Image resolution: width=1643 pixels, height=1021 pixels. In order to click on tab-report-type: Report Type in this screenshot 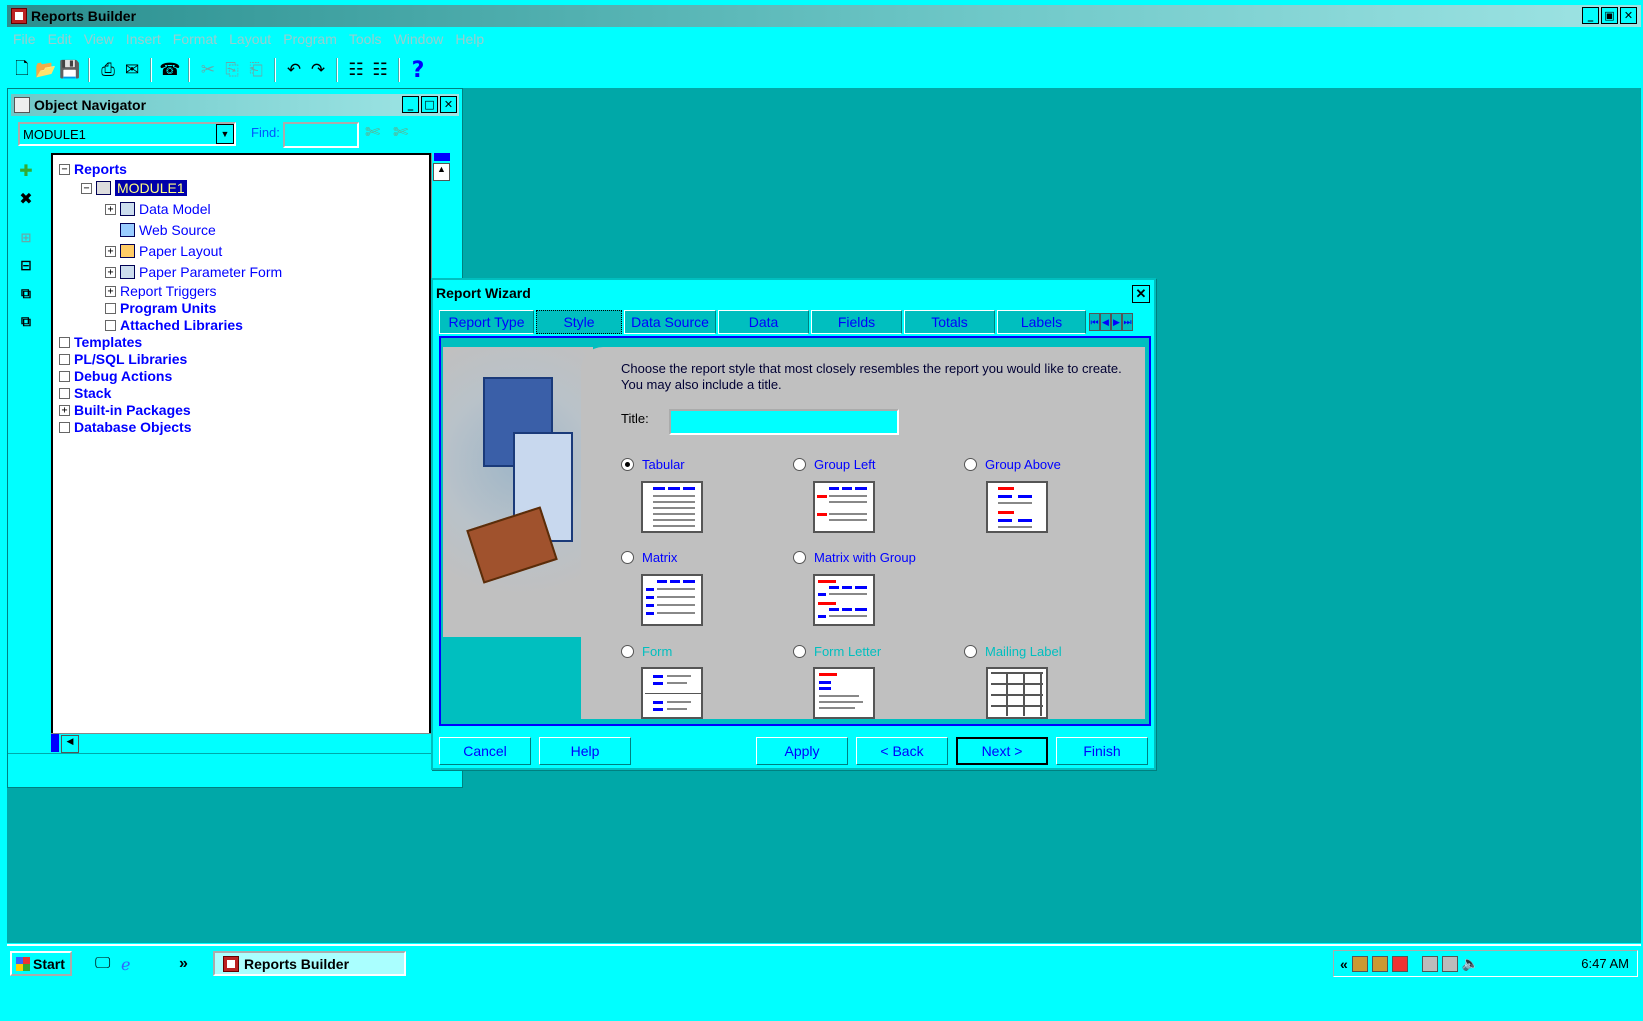, I will do `click(486, 322)`.